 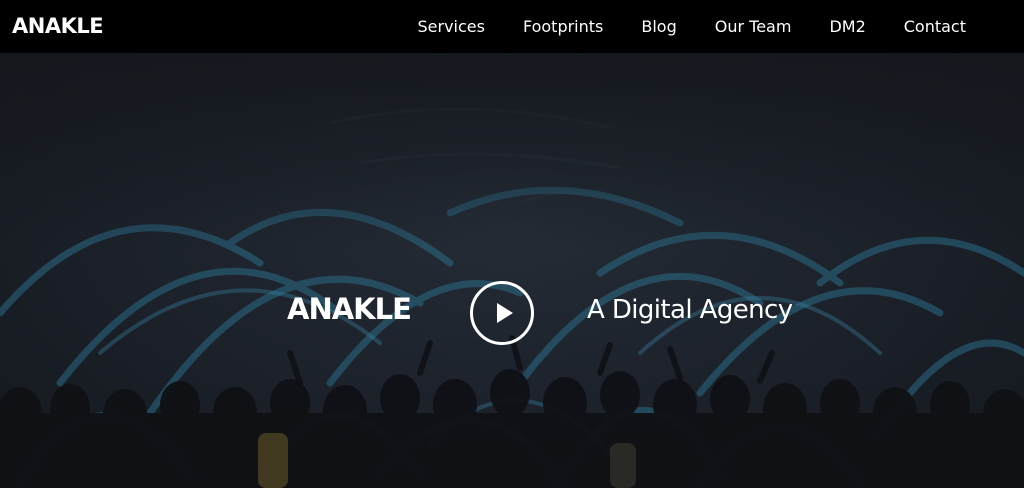 What do you see at coordinates (450, 27) in the screenshot?
I see `nav-item-services: Services` at bounding box center [450, 27].